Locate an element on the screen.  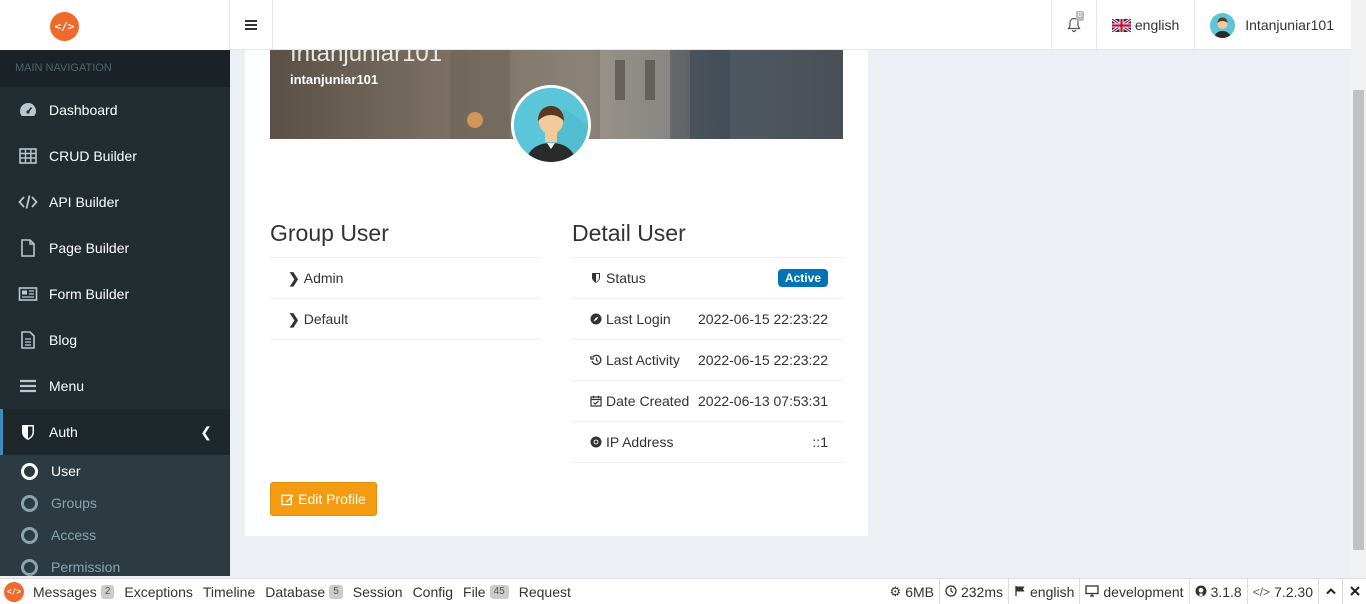
sidebar-toggle-button is located at coordinates (251, 25).